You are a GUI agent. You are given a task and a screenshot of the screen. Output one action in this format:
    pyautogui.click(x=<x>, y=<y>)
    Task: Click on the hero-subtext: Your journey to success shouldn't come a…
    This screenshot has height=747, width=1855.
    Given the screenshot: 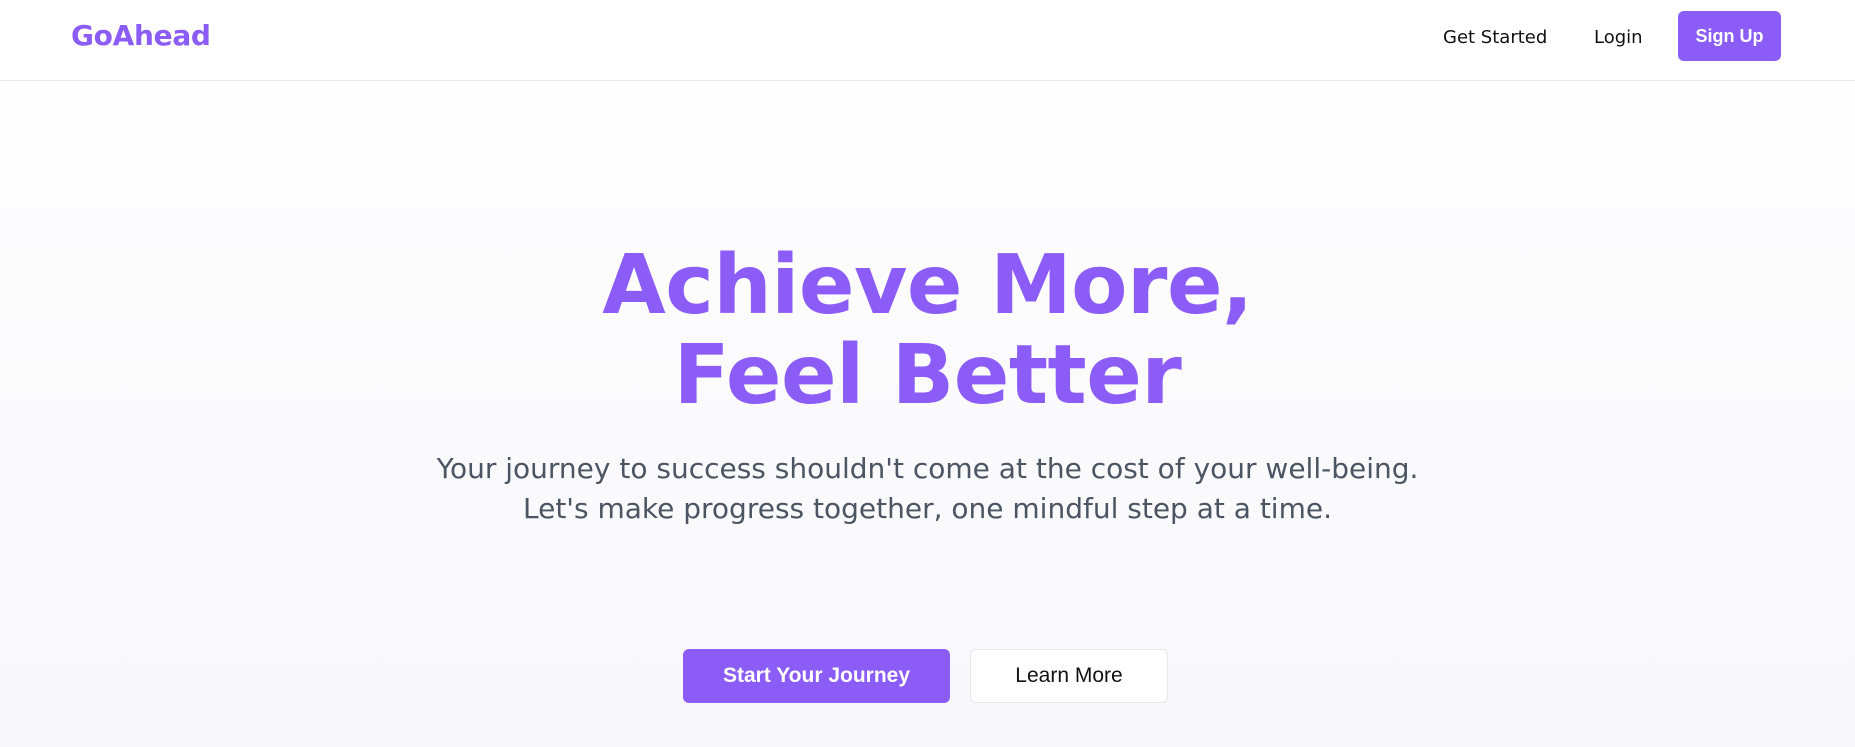 What is the action you would take?
    pyautogui.click(x=927, y=489)
    